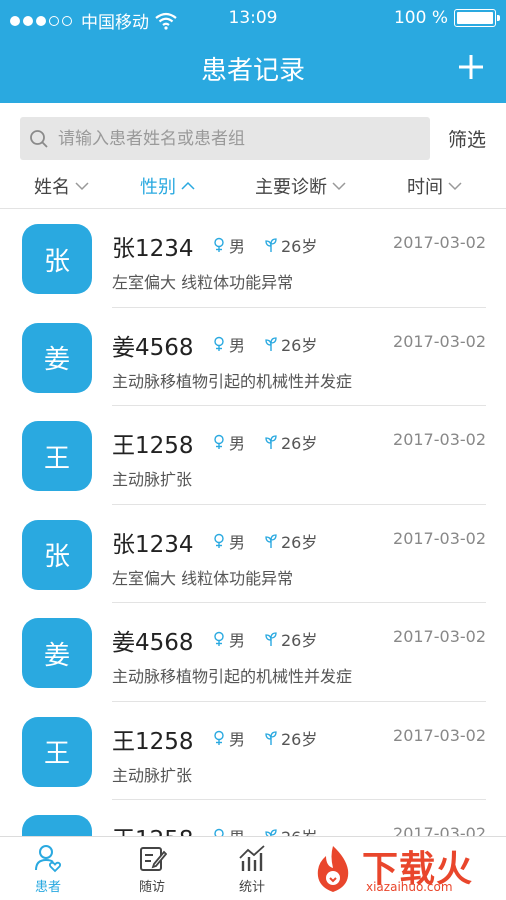  What do you see at coordinates (188, 185) in the screenshot?
I see `chevron-up-icon` at bounding box center [188, 185].